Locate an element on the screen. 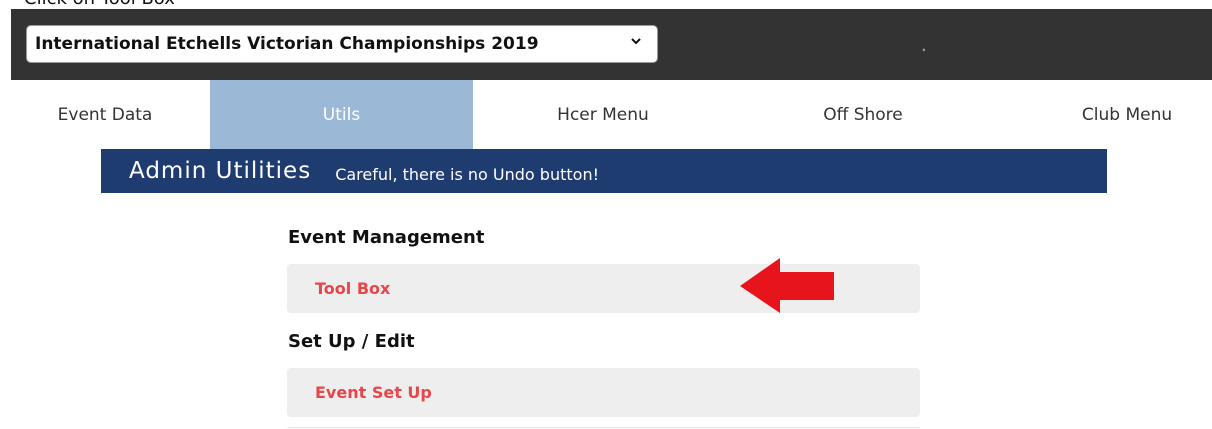 Image resolution: width=1212 pixels, height=429 pixels. instruction-text: Click on Tool Box is located at coordinates (99, 4).